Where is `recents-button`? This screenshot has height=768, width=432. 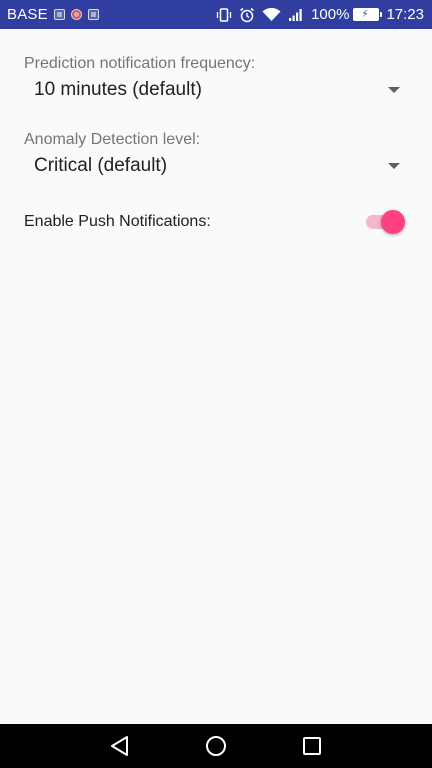
recents-button is located at coordinates (312, 746).